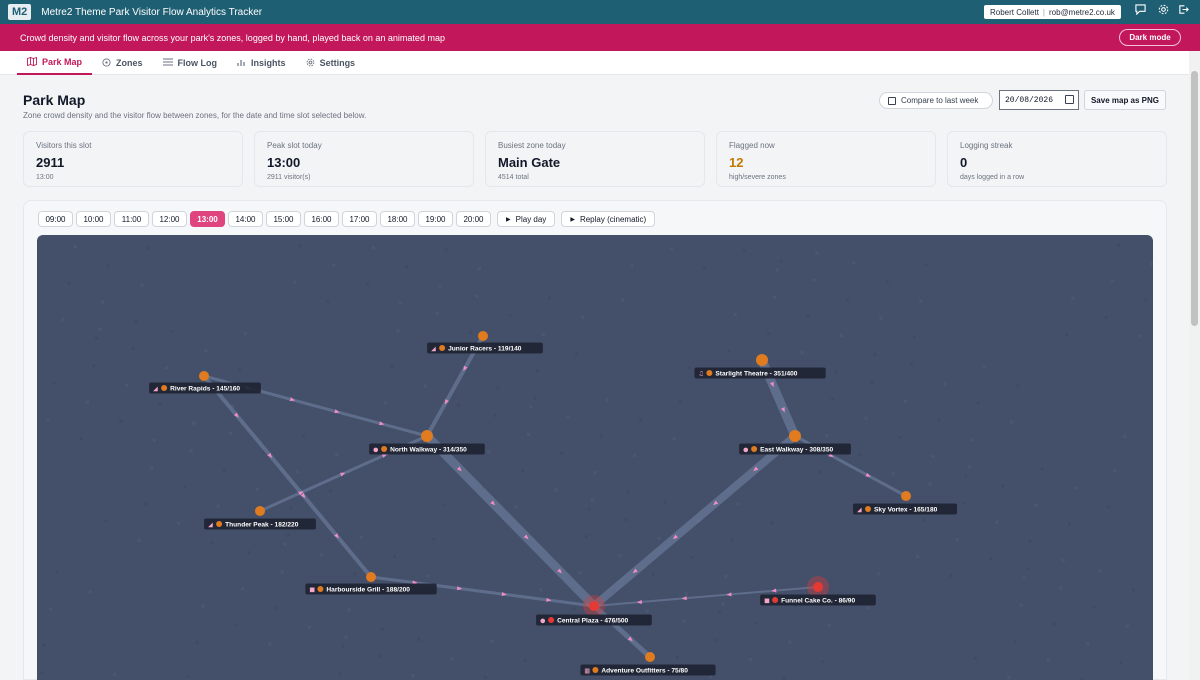 This screenshot has width=1200, height=680. I want to click on user-account: Robert Collett | rob@metre2.co.uk, so click(1052, 12).